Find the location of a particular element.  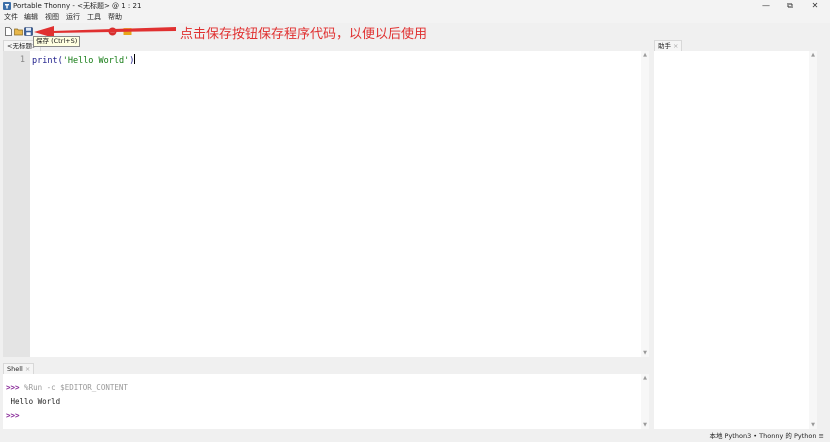

quit-icon is located at coordinates (127, 31).